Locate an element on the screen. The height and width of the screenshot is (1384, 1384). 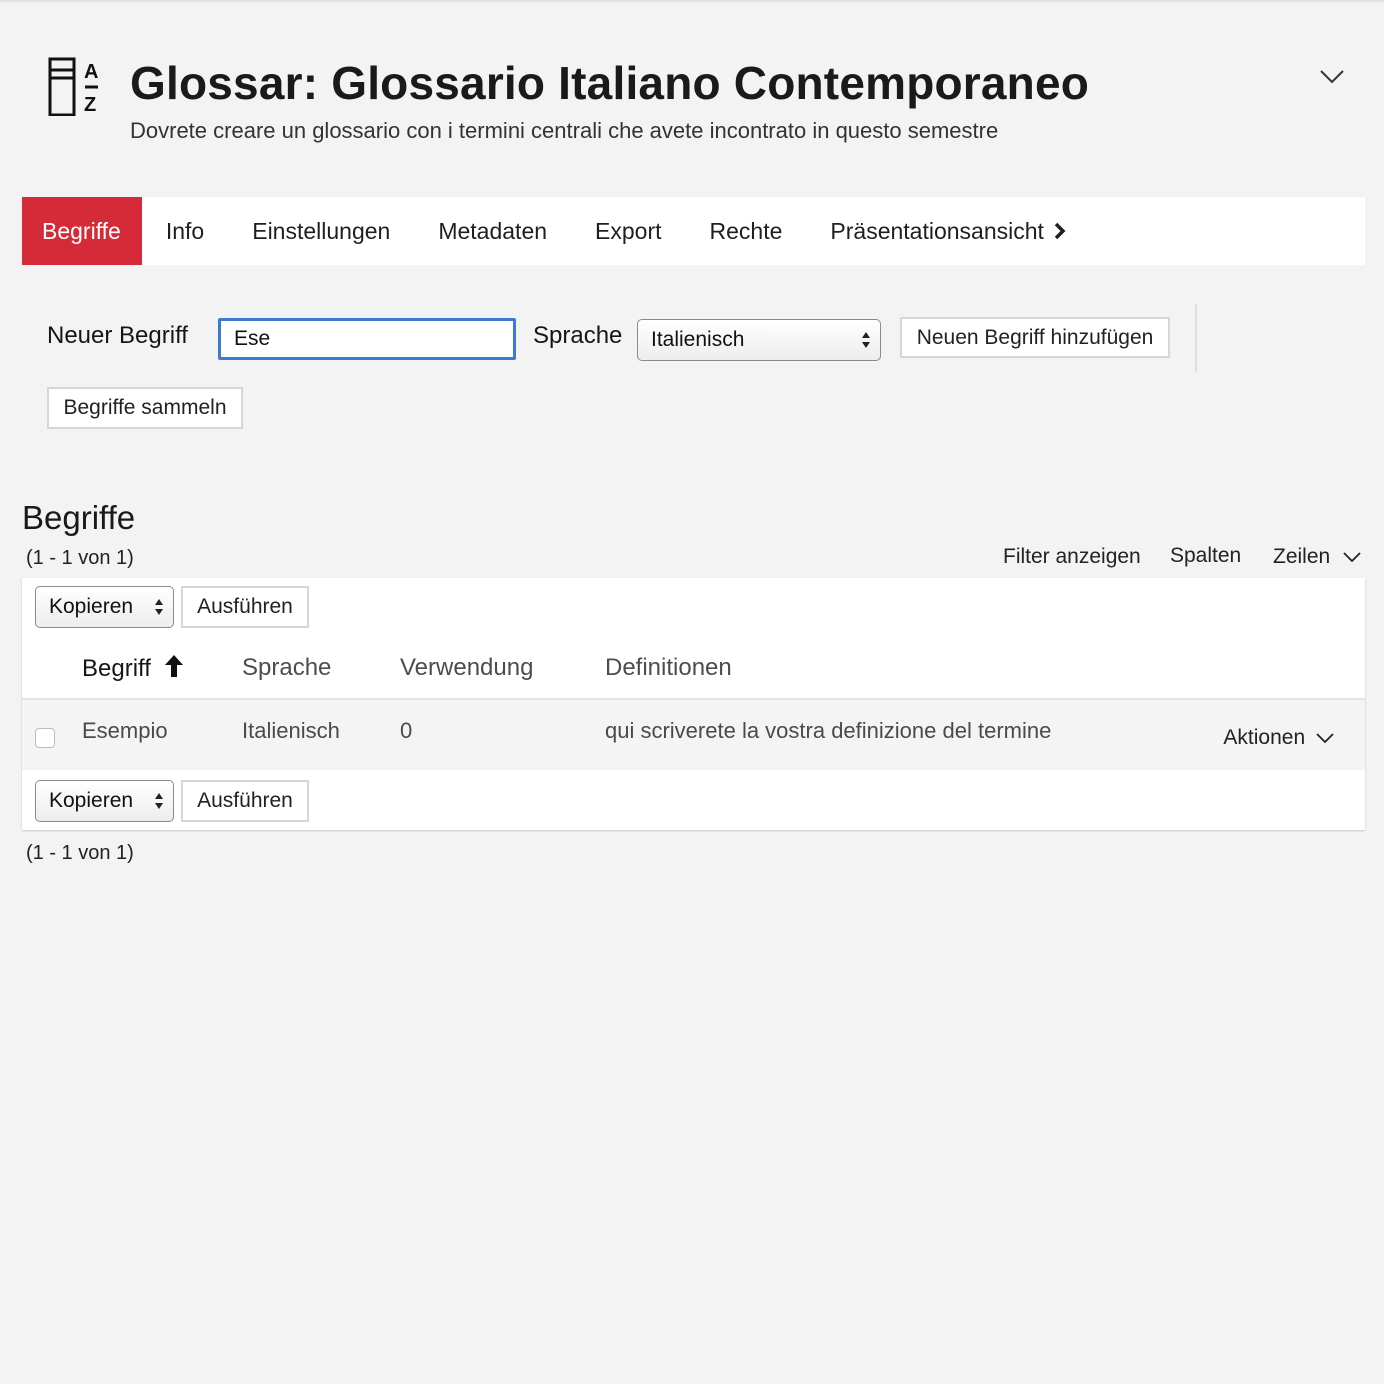
tab-info: Info is located at coordinates (185, 231).